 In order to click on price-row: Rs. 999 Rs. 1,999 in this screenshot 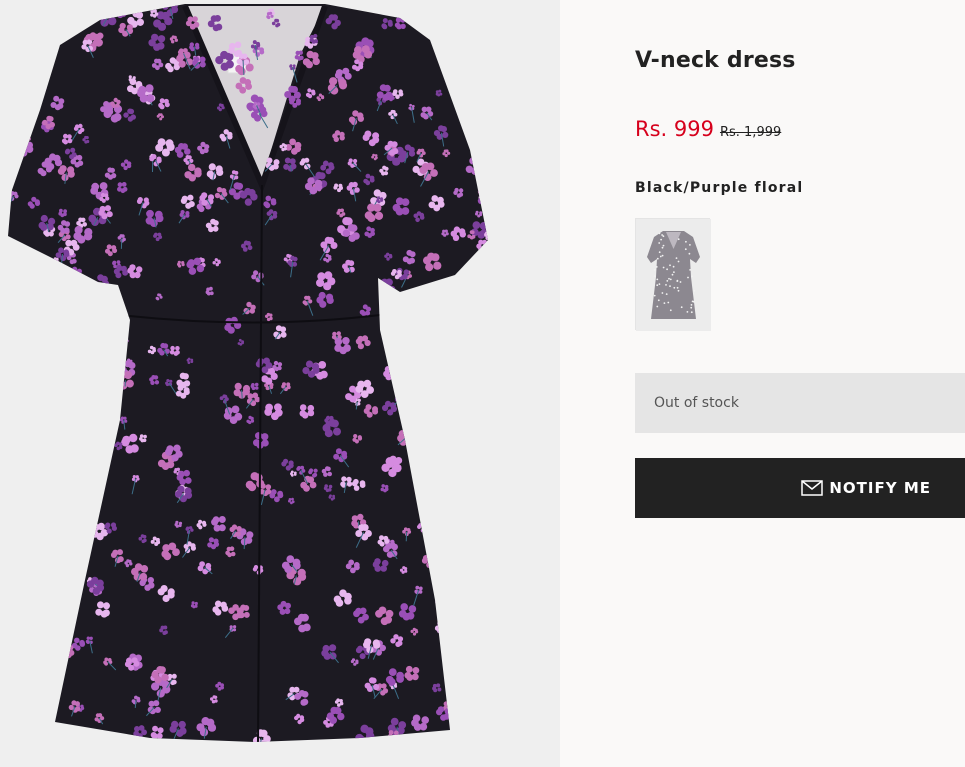, I will do `click(708, 129)`.